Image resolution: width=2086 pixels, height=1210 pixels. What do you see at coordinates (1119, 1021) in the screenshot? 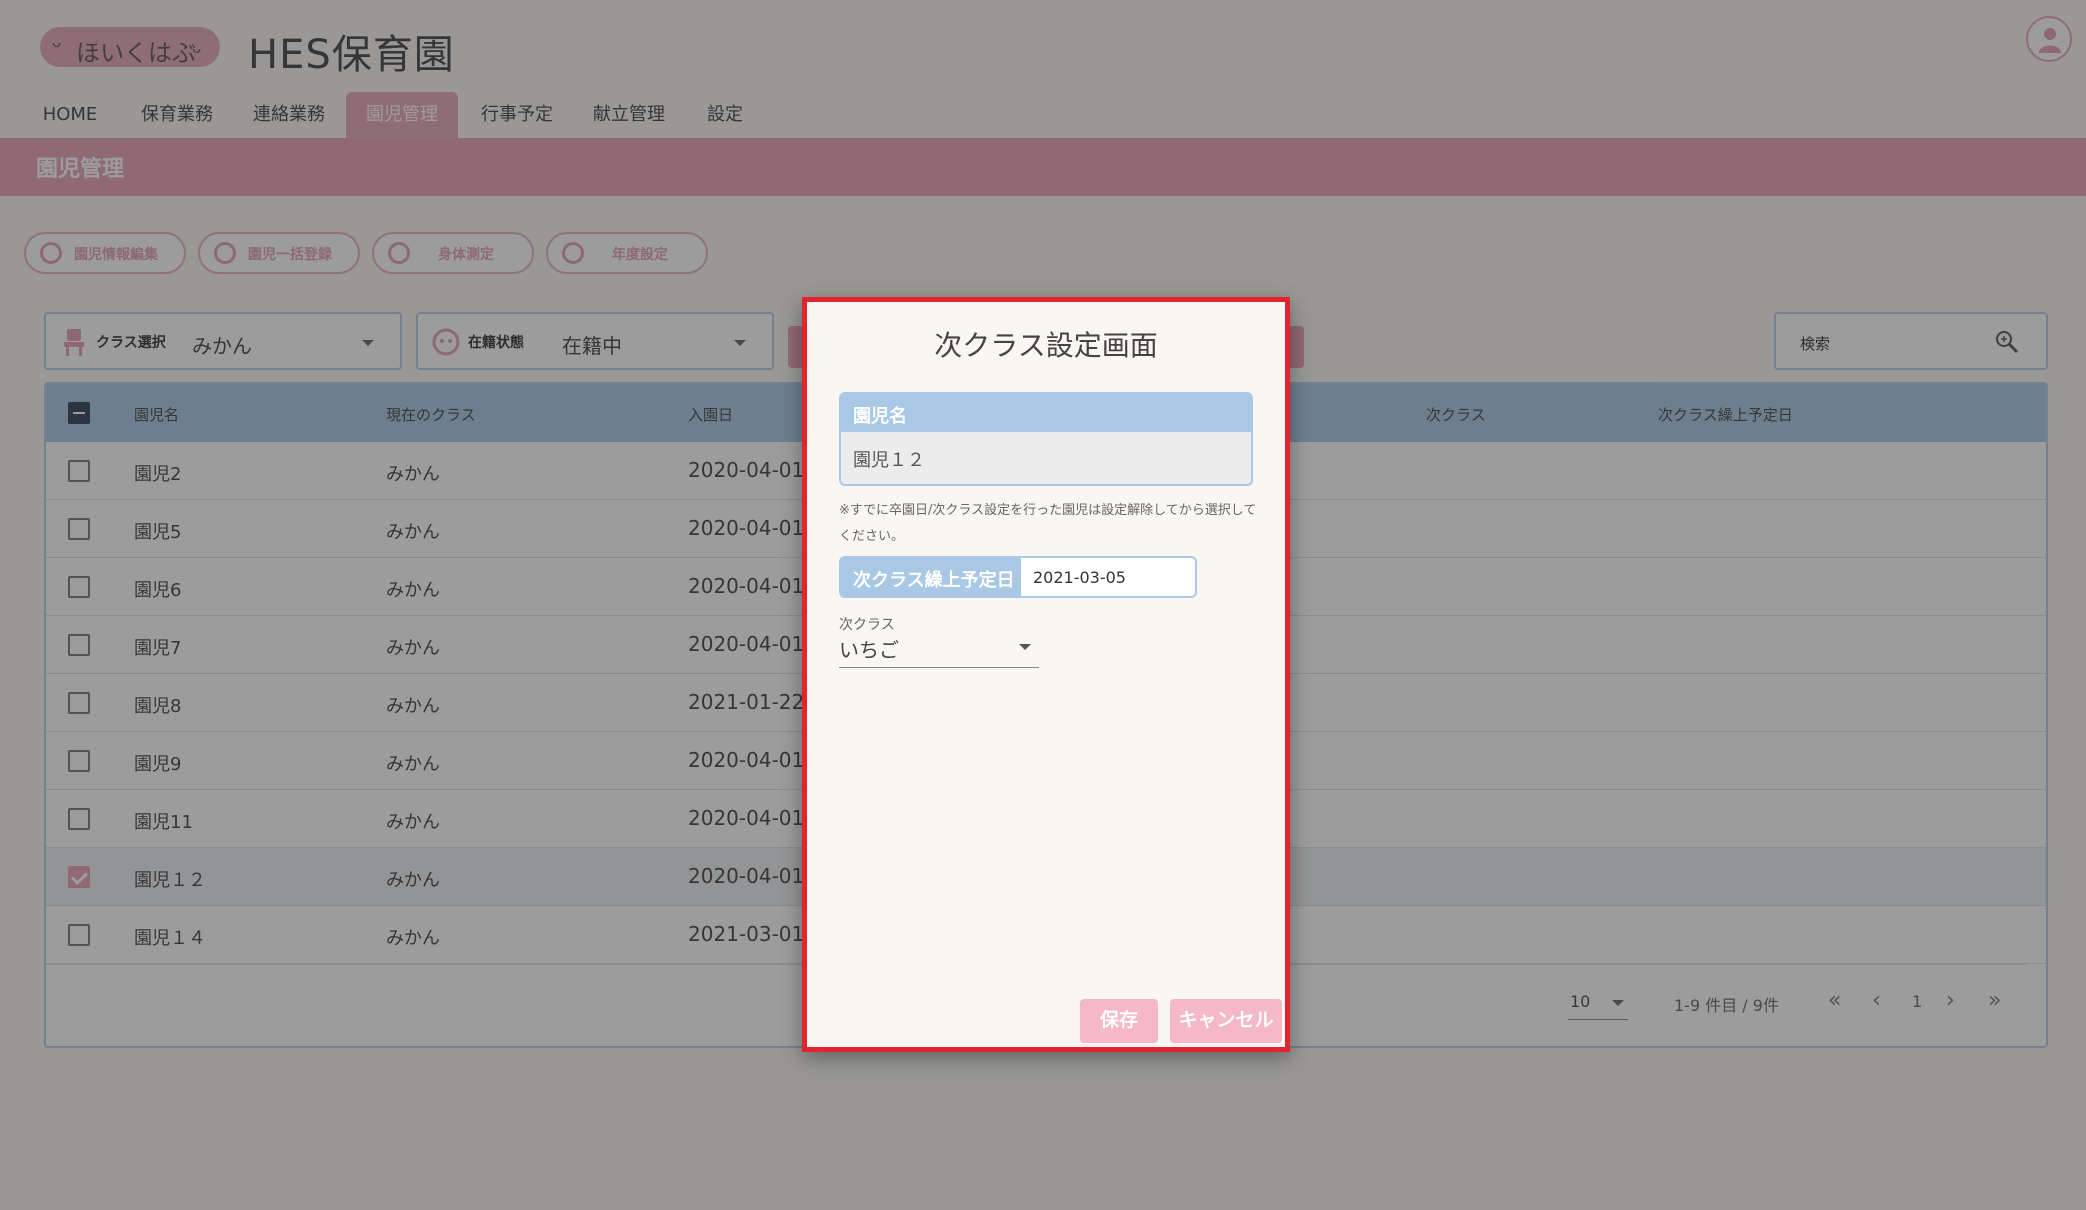
I see `save-button: 保存` at bounding box center [1119, 1021].